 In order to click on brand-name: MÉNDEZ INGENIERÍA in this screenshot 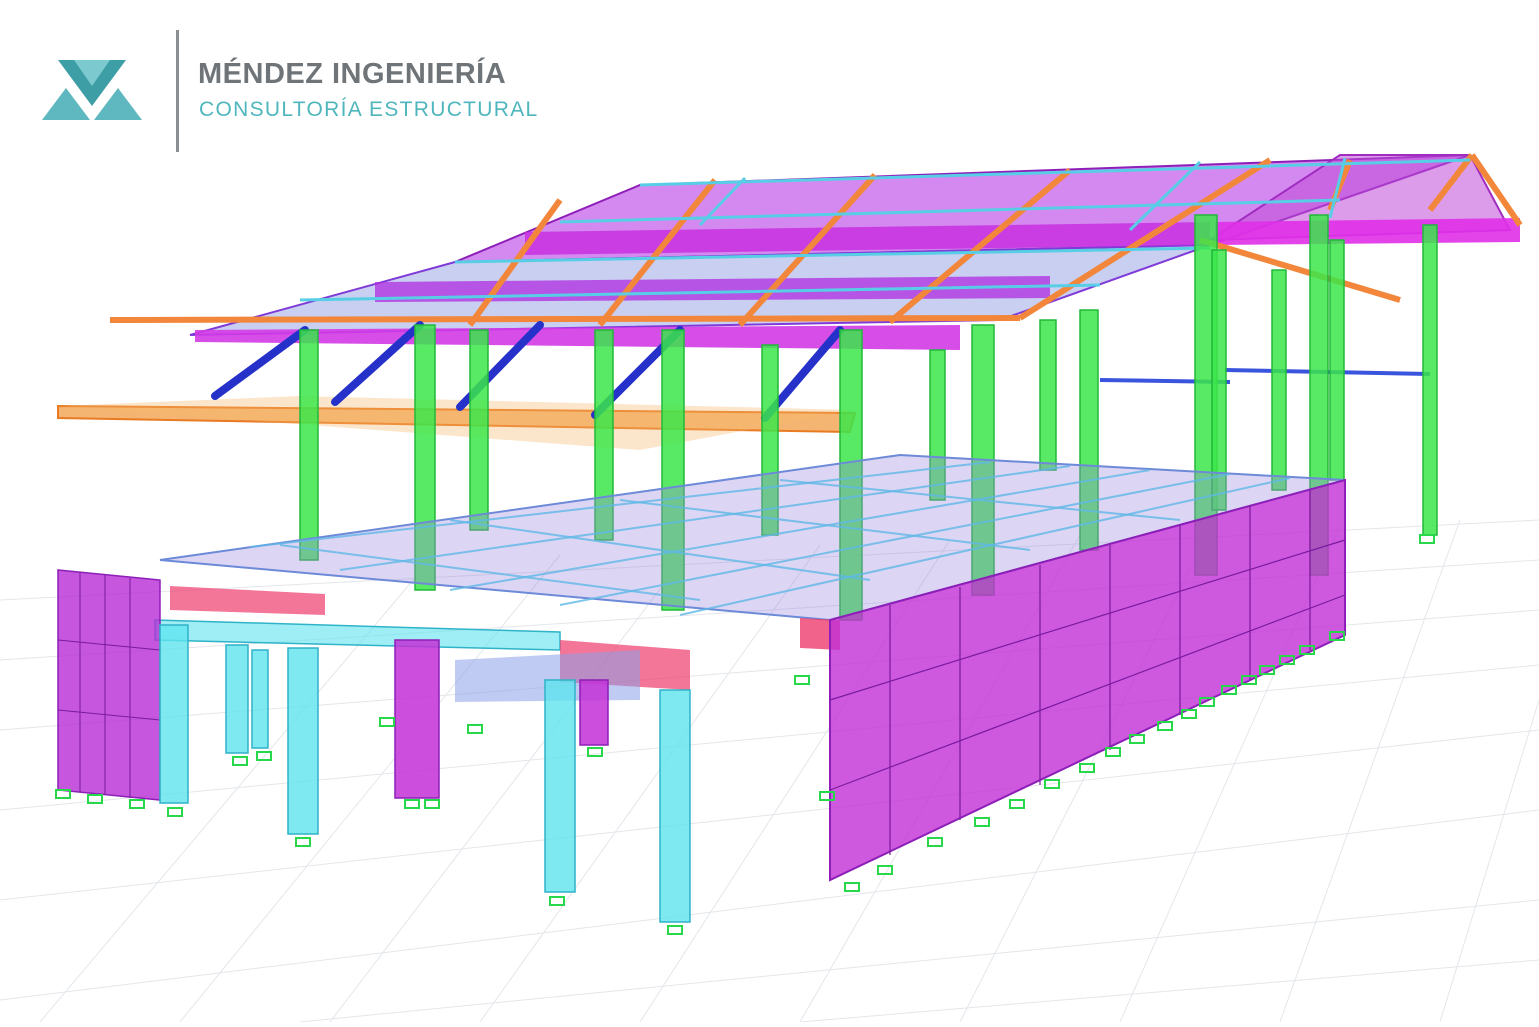, I will do `click(352, 74)`.